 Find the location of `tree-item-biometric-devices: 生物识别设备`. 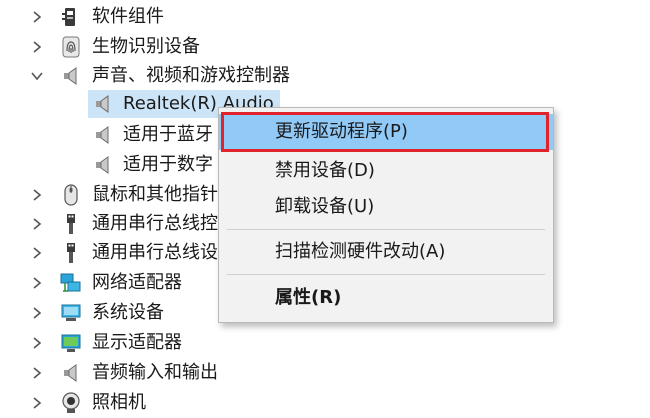

tree-item-biometric-devices: 生物识别设备 is located at coordinates (325, 47).